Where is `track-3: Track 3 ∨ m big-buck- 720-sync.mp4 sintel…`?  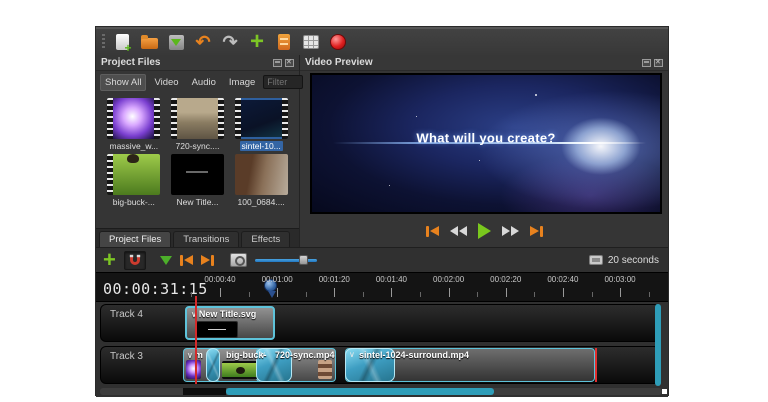
track-3: Track 3 ∨ m big-buck- 720-sync.mp4 sintel… is located at coordinates (380, 365).